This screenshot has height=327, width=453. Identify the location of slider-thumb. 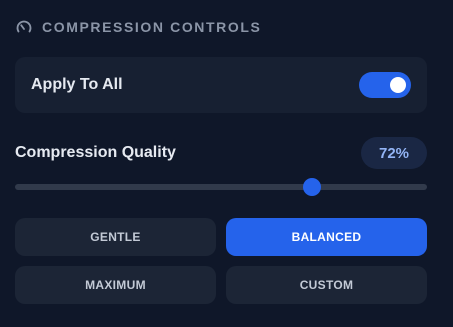
(311, 187).